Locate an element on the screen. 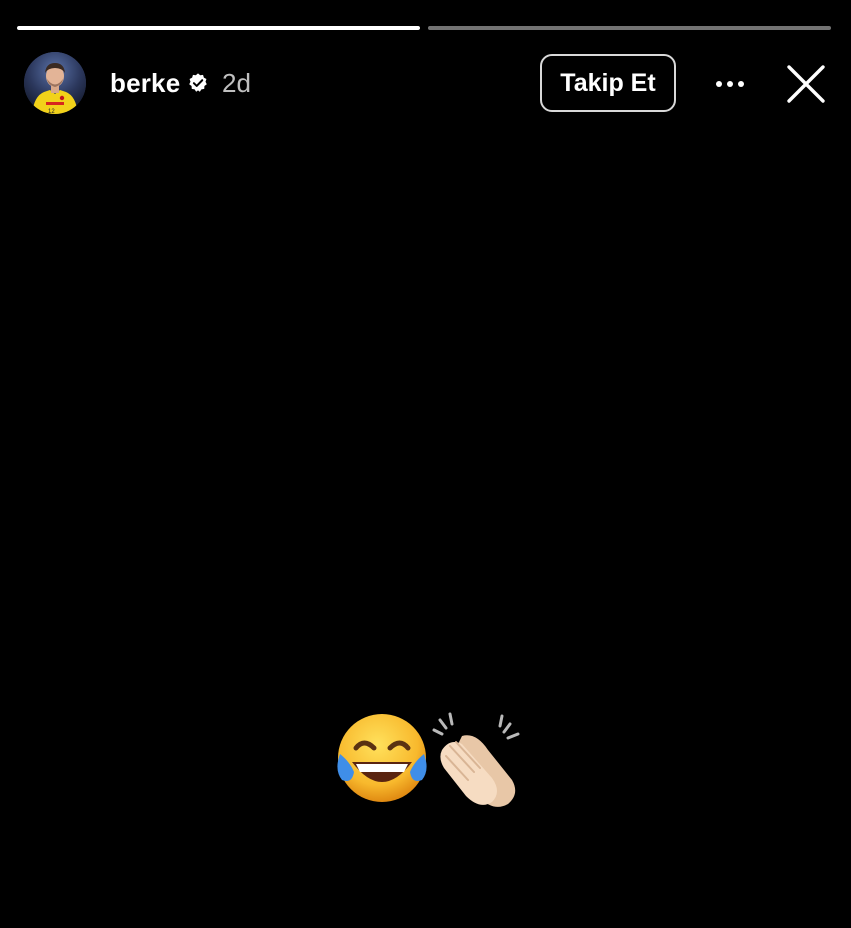  follow-button: Takip Et is located at coordinates (608, 83).